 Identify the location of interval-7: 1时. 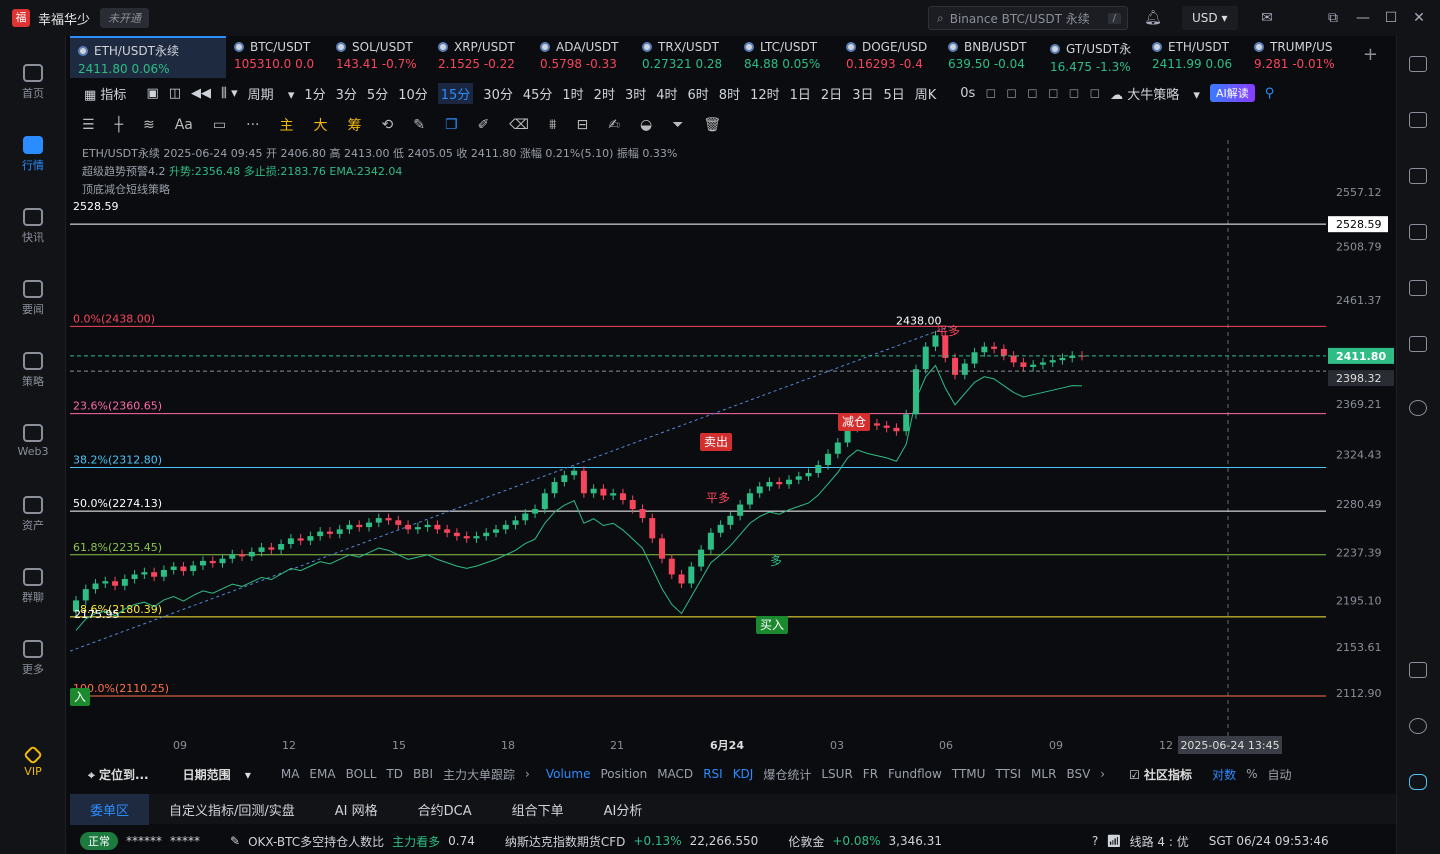
(572, 93).